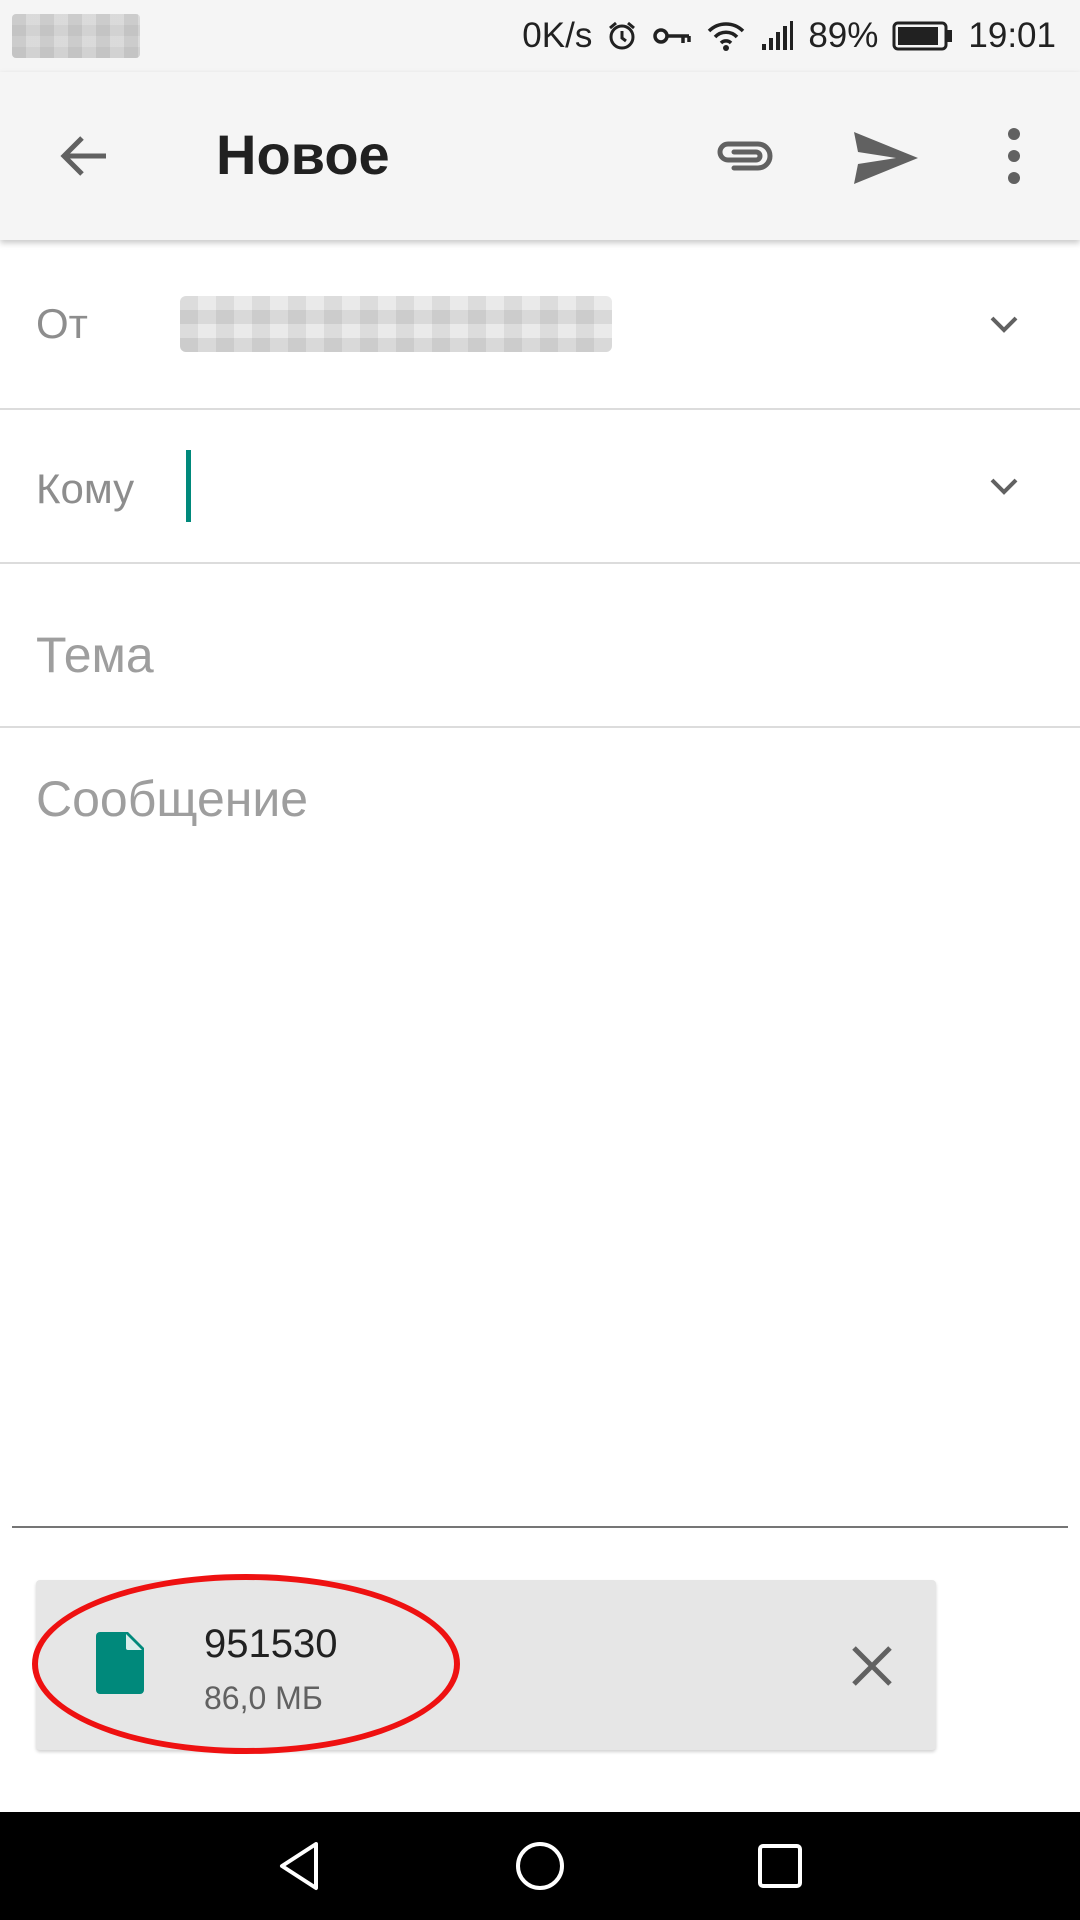 Image resolution: width=1080 pixels, height=1920 pixels. What do you see at coordinates (396, 324) in the screenshot?
I see `sender-account-redacted` at bounding box center [396, 324].